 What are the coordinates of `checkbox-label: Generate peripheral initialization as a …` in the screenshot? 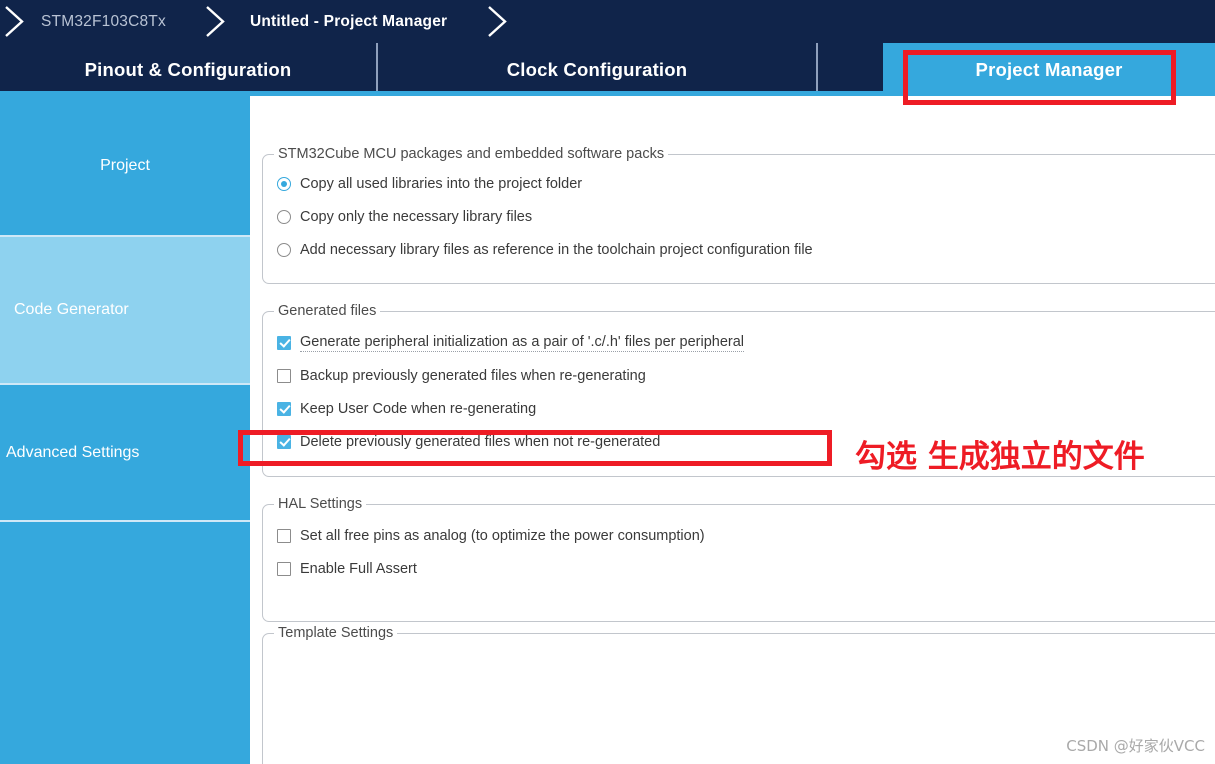 It's located at (522, 342).